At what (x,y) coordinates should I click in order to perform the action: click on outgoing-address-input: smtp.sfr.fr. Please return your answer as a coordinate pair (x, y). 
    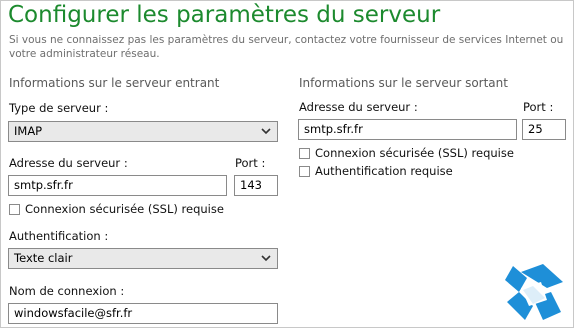
    Looking at the image, I should click on (407, 129).